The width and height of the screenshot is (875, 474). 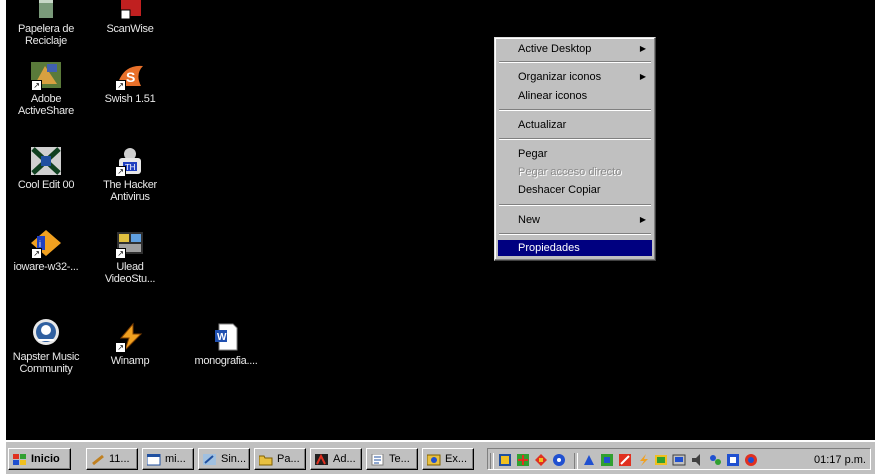 I want to click on menu-item-active-desktop: Active Desktop ▶, so click(x=575, y=49).